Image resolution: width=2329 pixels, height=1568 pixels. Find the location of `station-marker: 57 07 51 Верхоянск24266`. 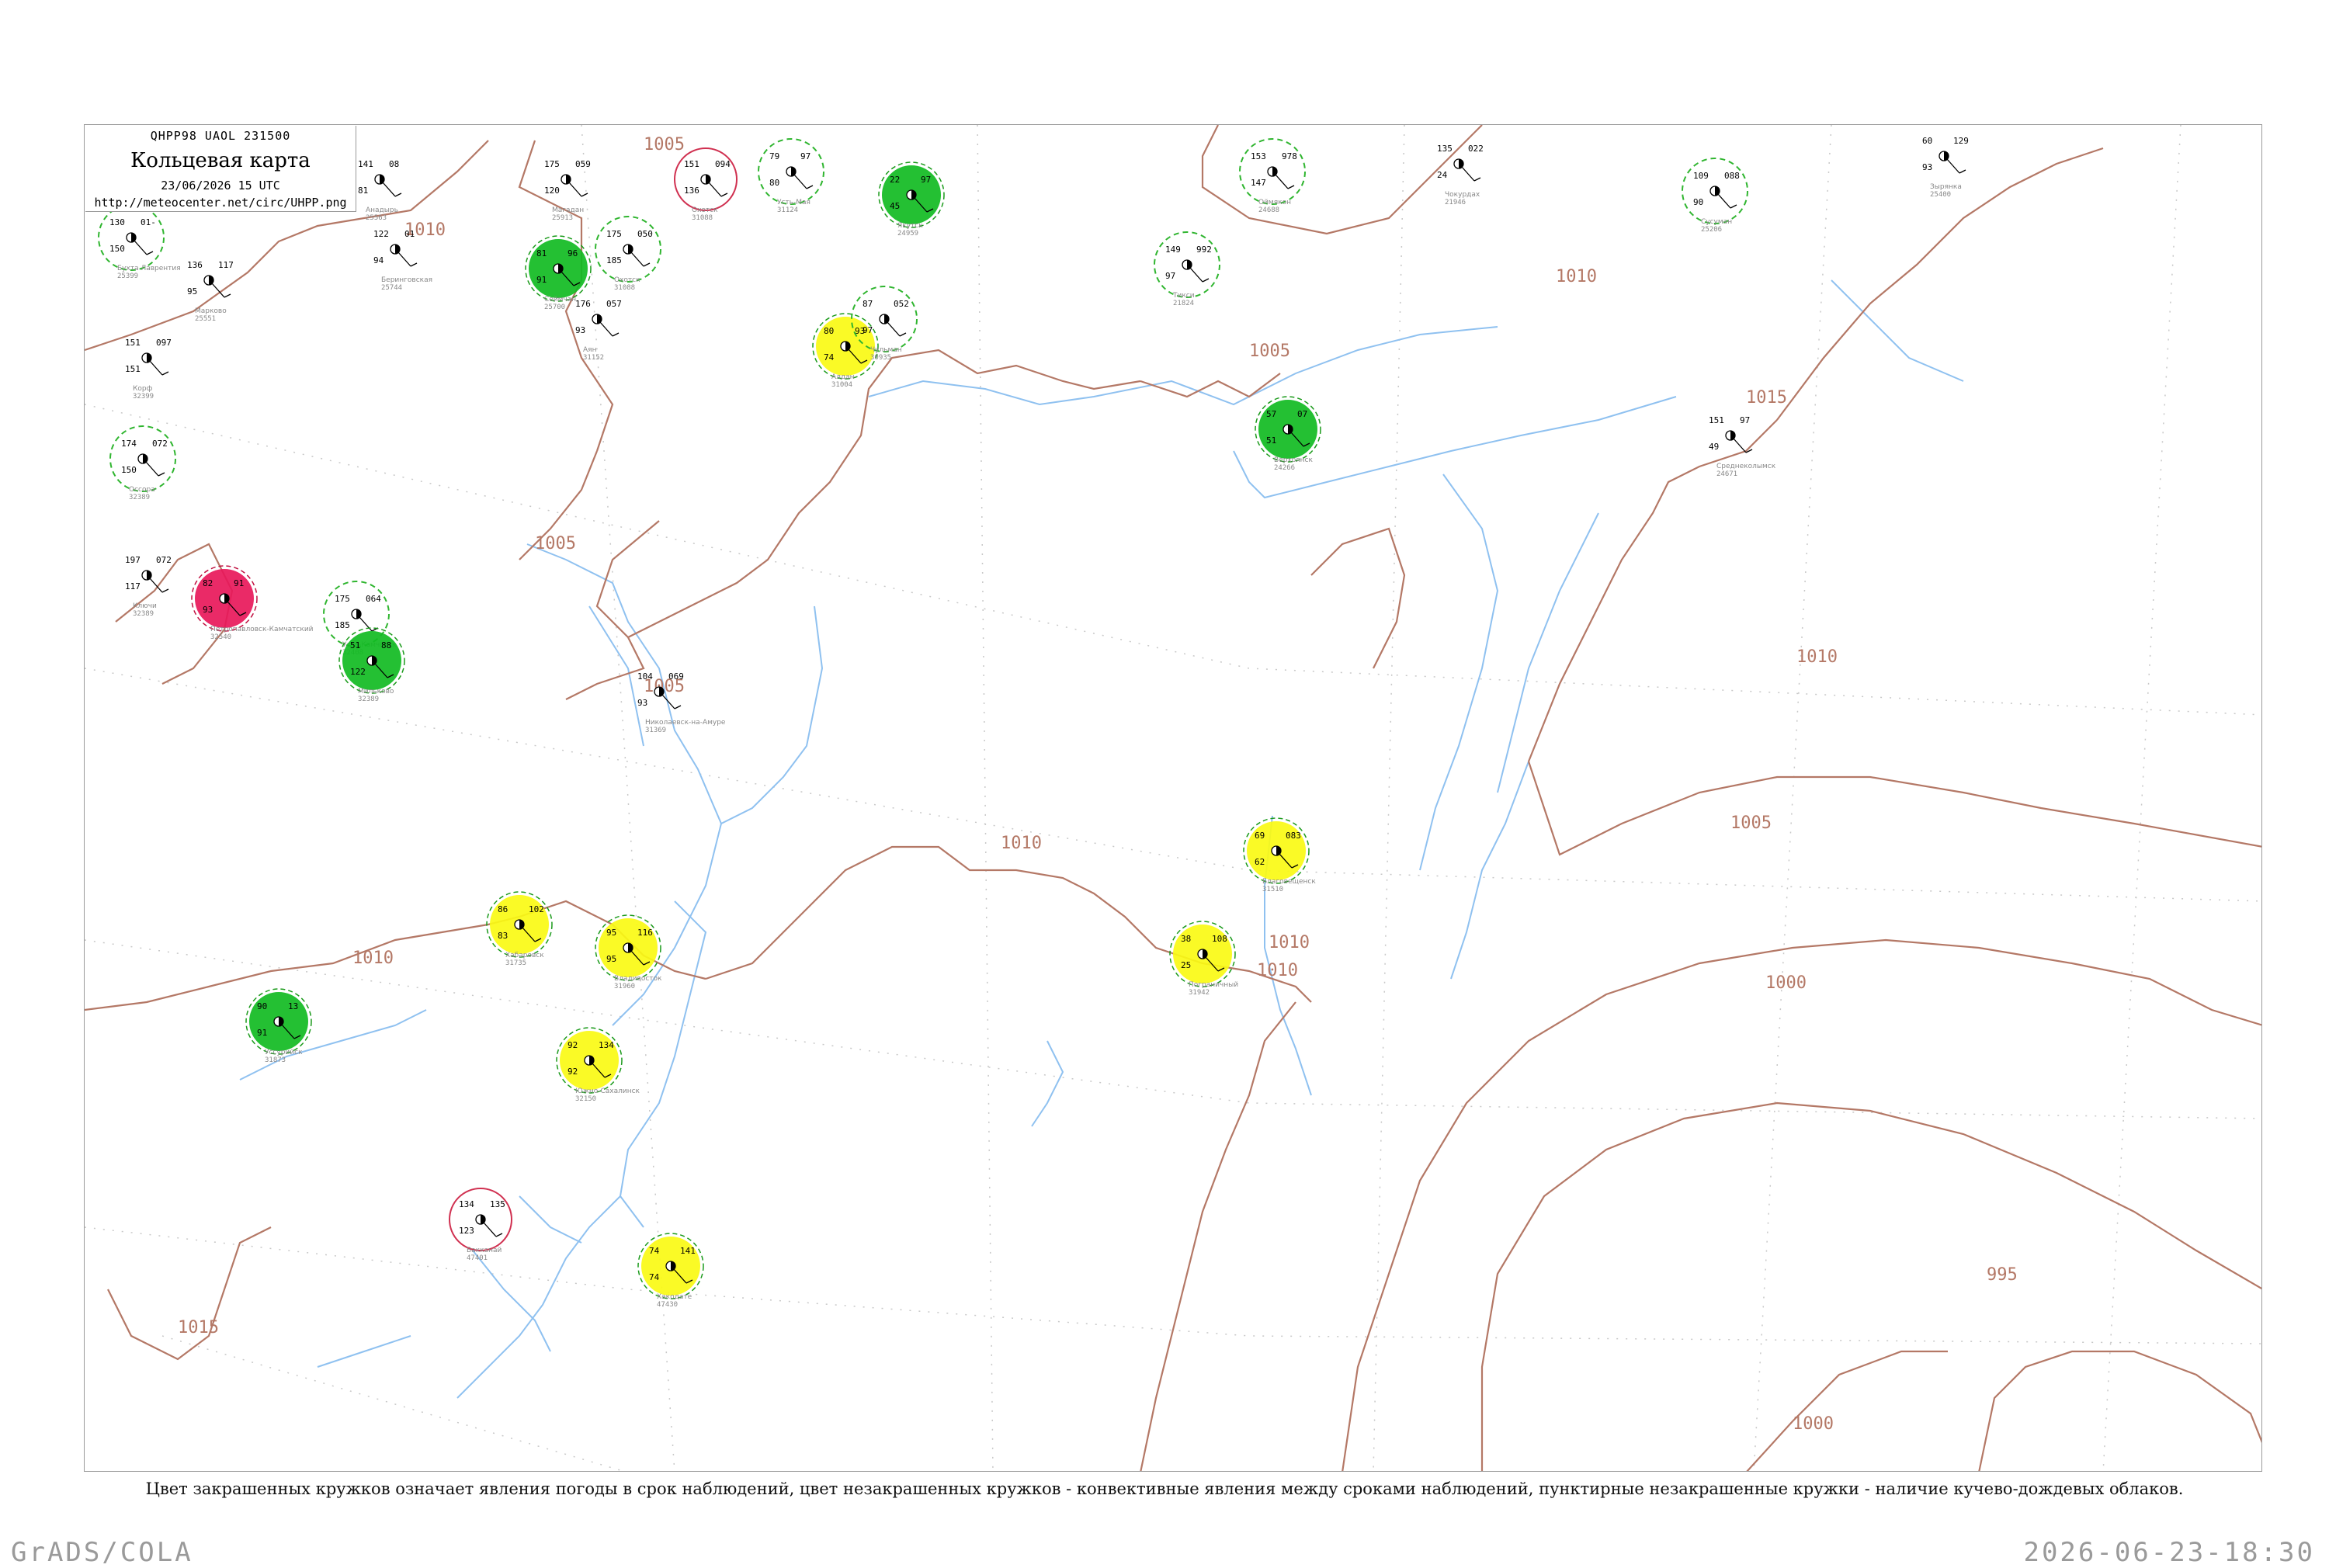

station-marker: 57 07 51 Верхоянск24266 is located at coordinates (1288, 434).